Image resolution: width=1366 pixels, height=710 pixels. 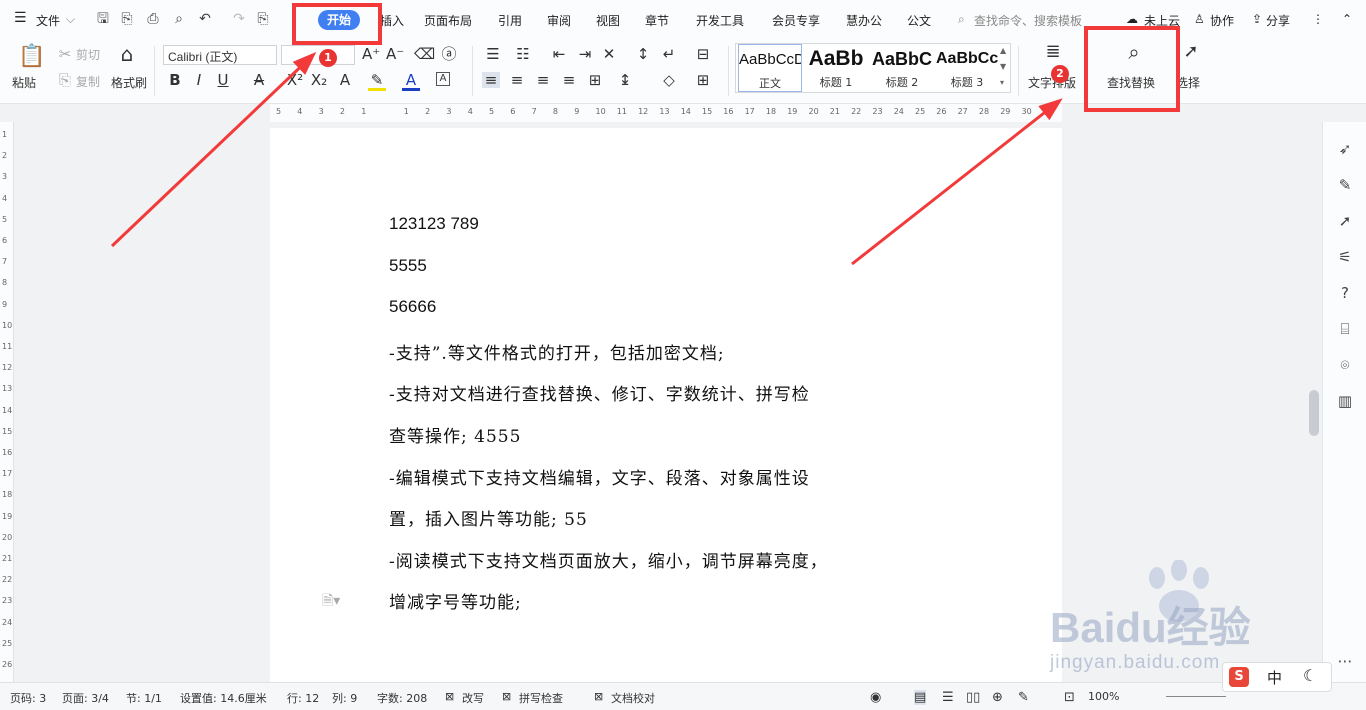 What do you see at coordinates (770, 68) in the screenshot?
I see `style-normal: AaBbCcDd 正文` at bounding box center [770, 68].